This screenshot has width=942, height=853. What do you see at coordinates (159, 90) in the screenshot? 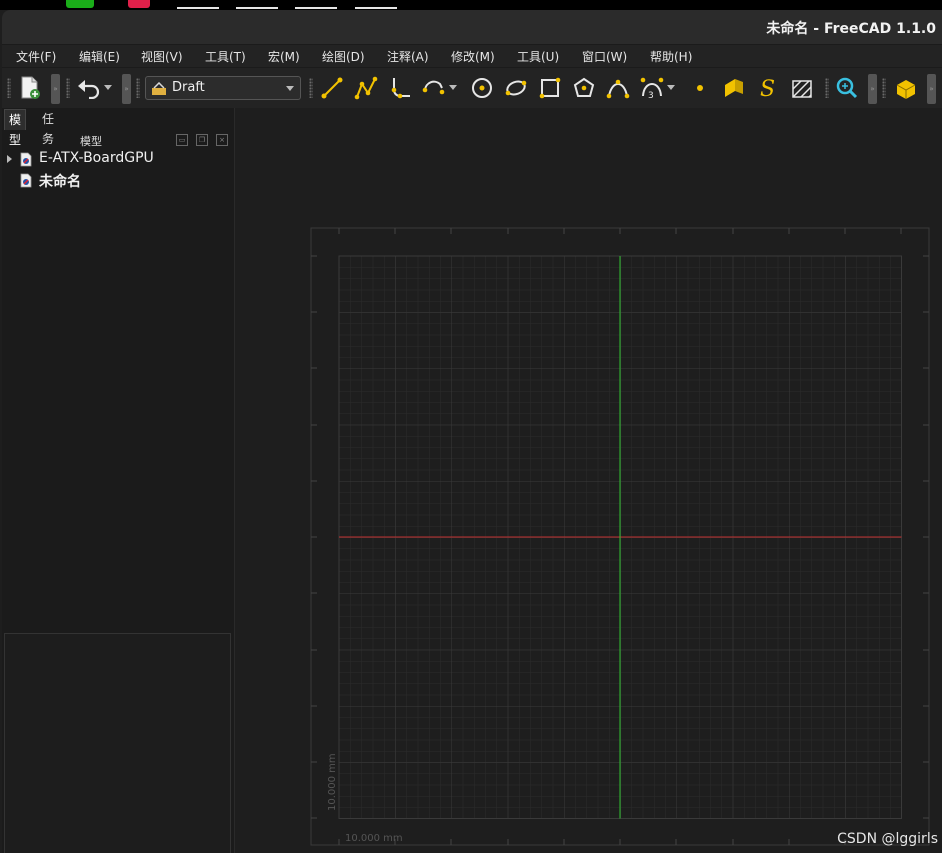
I see `draft-workbench-icon` at bounding box center [159, 90].